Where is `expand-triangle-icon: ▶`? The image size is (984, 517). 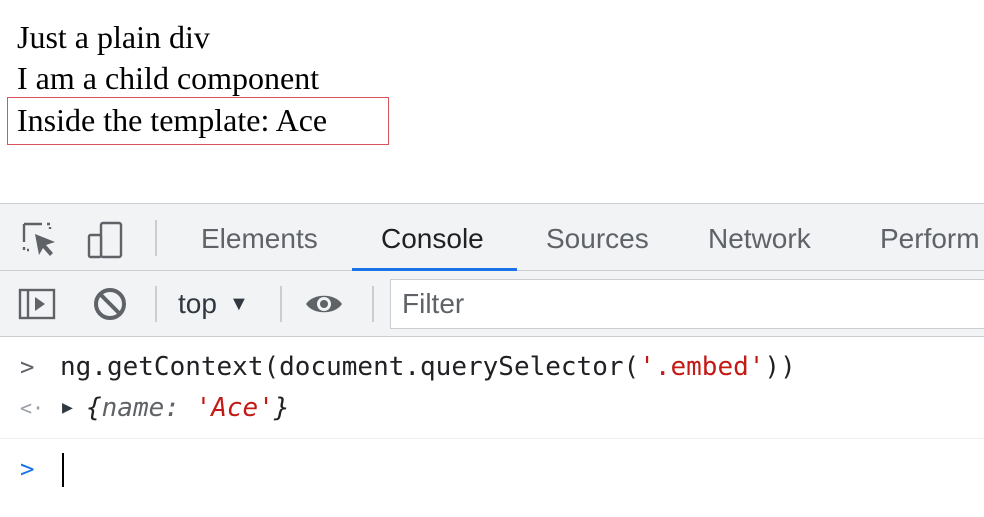 expand-triangle-icon: ▶ is located at coordinates (67, 408).